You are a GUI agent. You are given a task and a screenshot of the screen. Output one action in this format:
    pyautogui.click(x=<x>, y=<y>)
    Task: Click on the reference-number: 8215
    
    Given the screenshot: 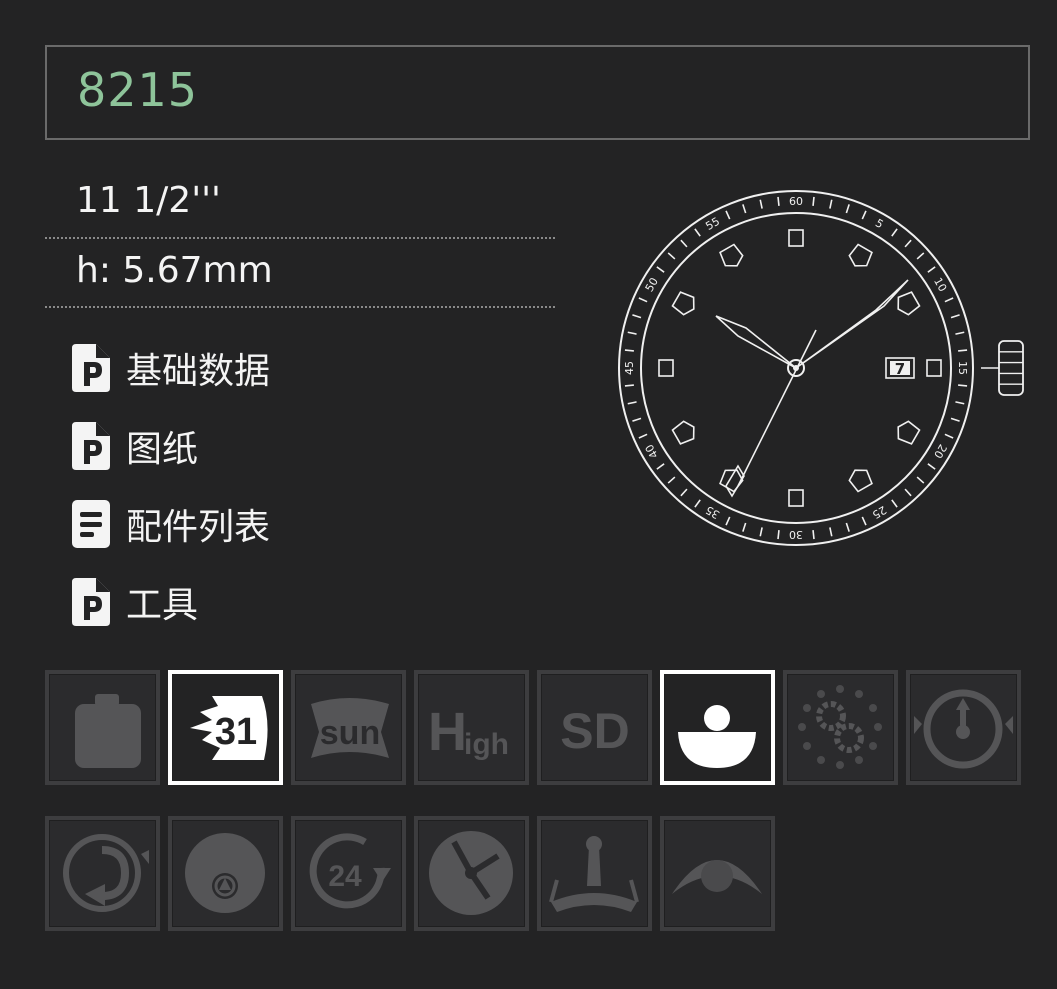 What is the action you would take?
    pyautogui.click(x=138, y=90)
    